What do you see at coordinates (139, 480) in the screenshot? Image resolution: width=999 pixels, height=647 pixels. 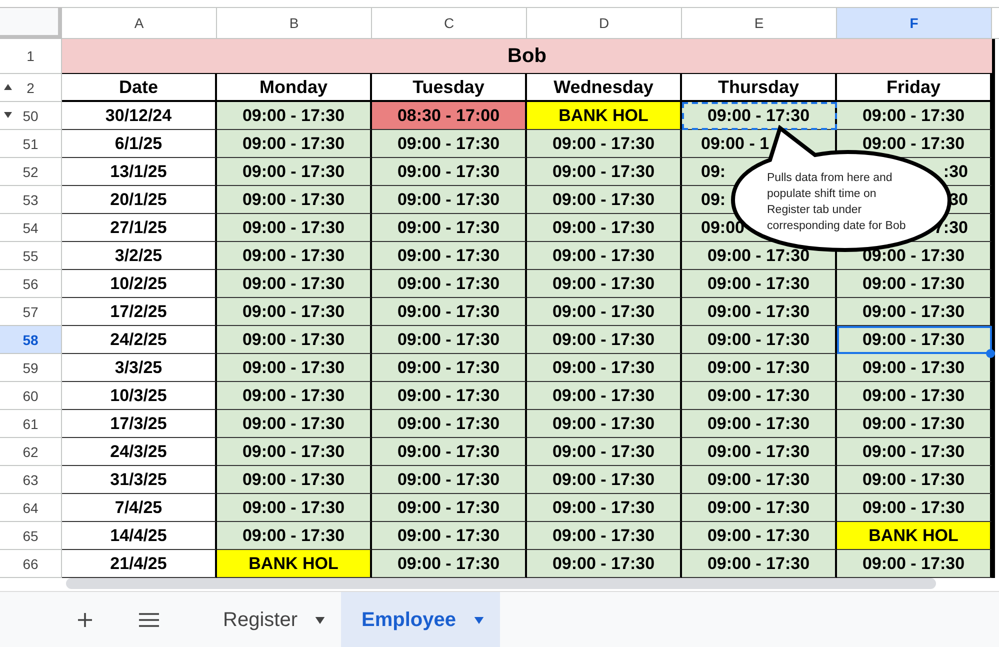 I see `date-cell: 31/3/25` at bounding box center [139, 480].